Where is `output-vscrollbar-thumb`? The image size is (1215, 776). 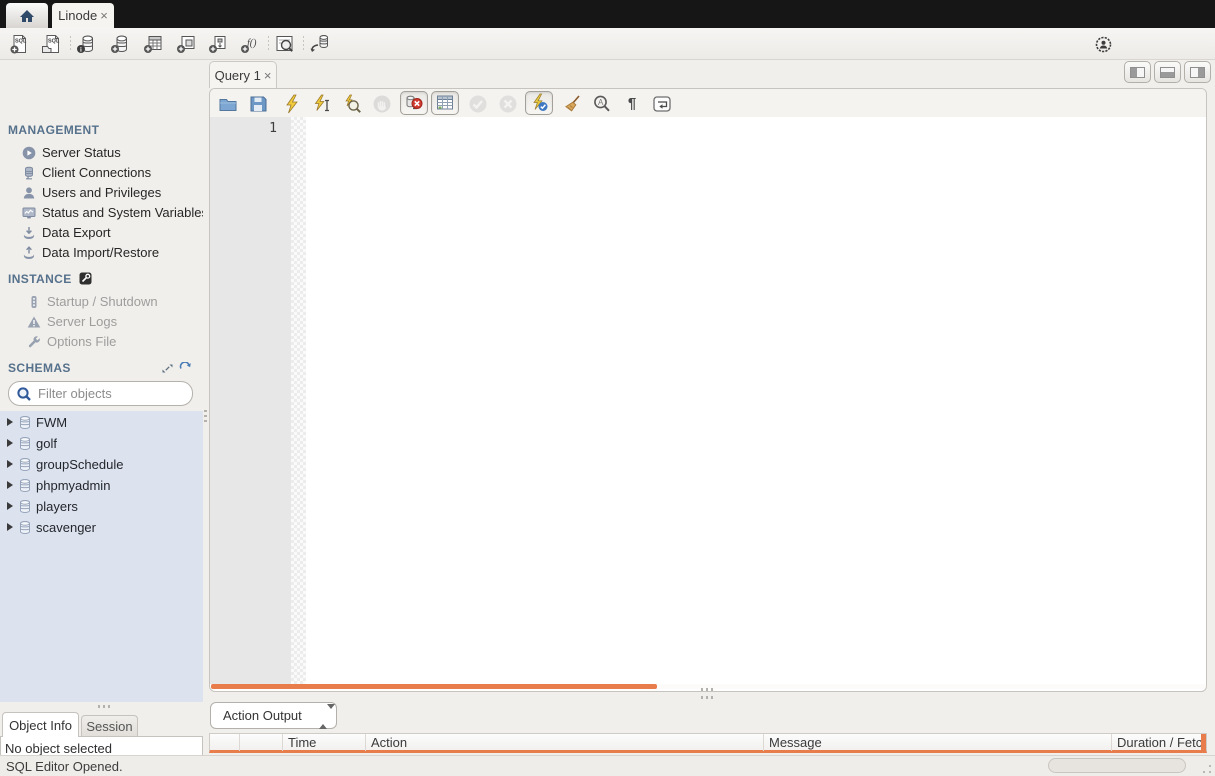 output-vscrollbar-thumb is located at coordinates (1203, 742).